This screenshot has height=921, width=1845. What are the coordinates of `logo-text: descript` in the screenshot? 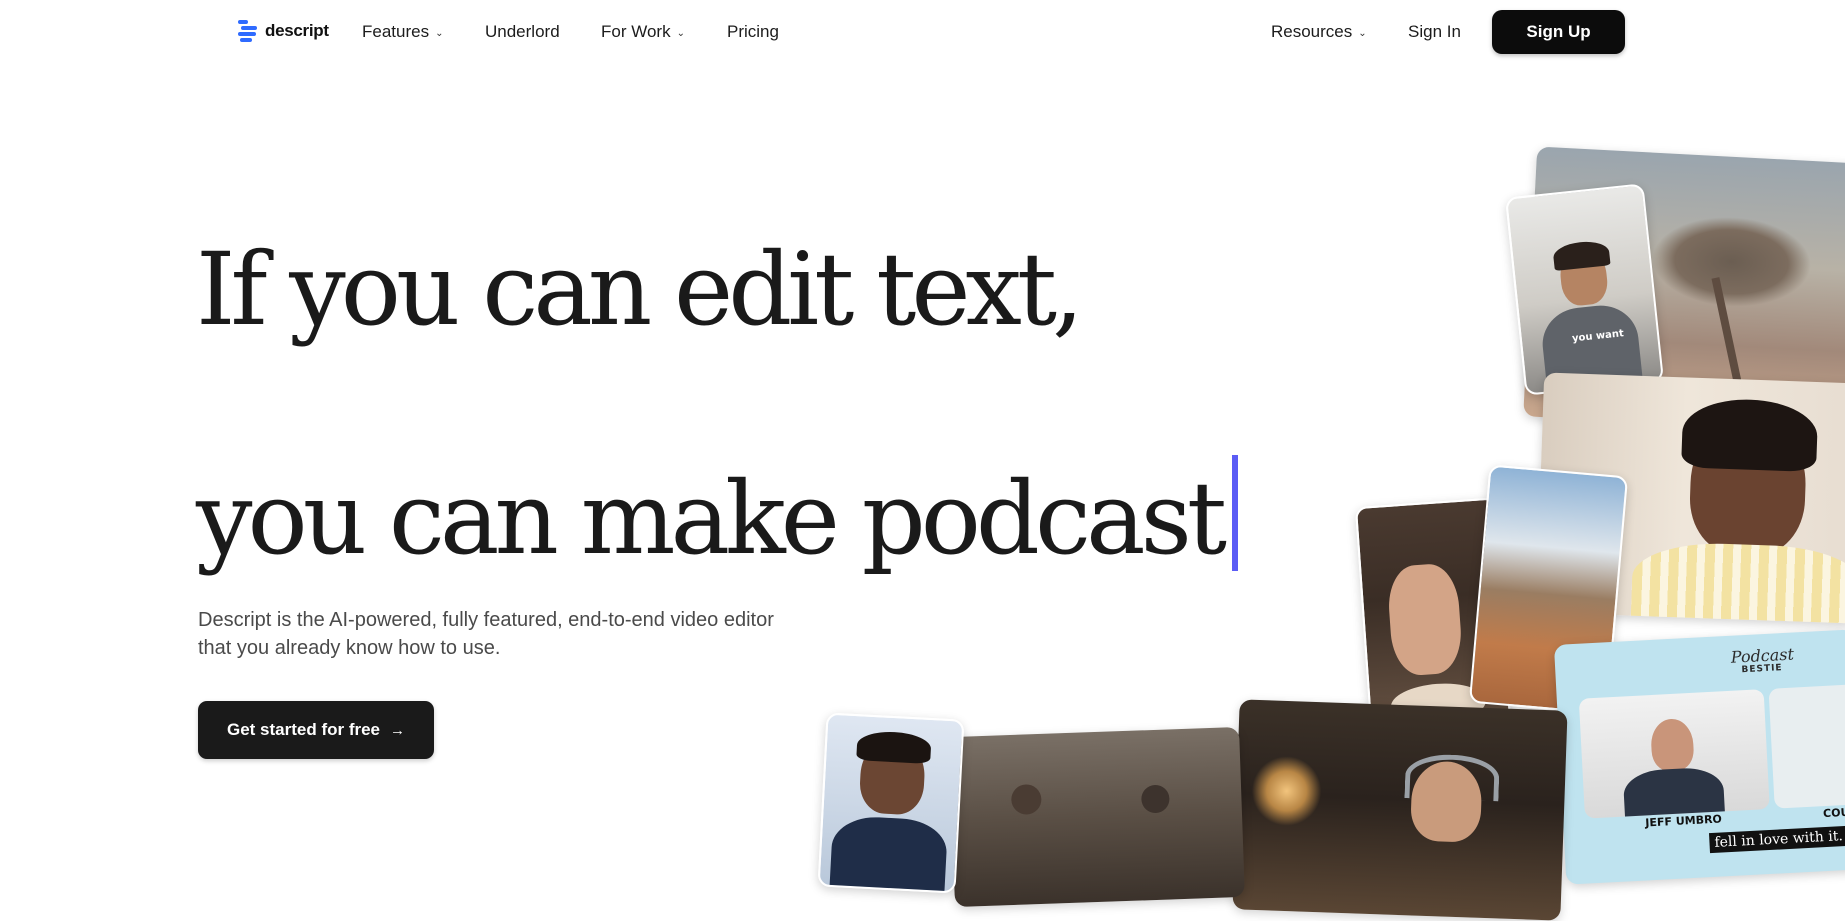 It's located at (297, 30).